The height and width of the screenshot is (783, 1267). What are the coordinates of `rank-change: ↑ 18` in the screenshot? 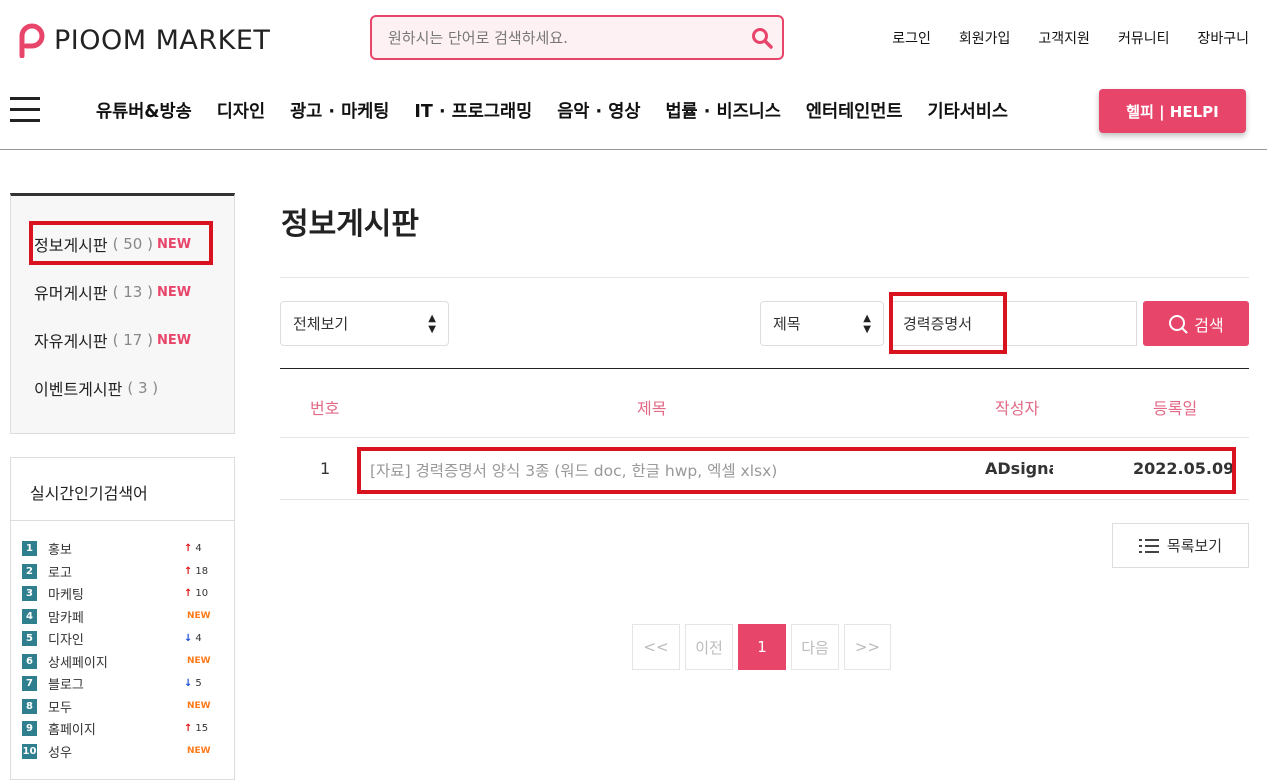 It's located at (198, 571).